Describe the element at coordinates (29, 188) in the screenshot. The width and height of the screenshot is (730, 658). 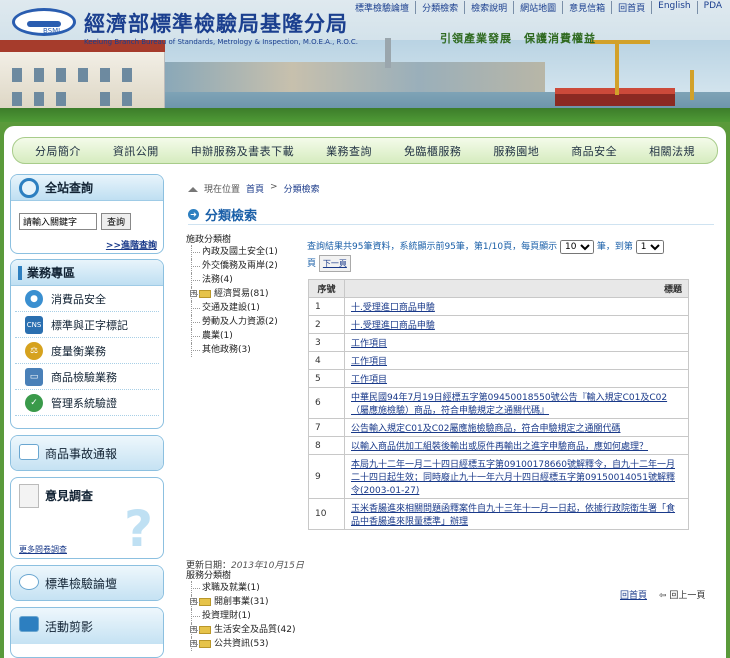
I see `search-icon` at that location.